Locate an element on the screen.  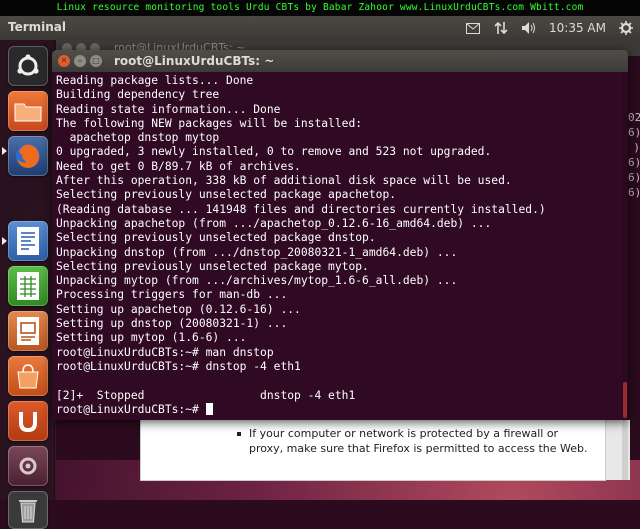
terminal-line: [2]+ Stopped dnstop -4 eth1 is located at coordinates (206, 395).